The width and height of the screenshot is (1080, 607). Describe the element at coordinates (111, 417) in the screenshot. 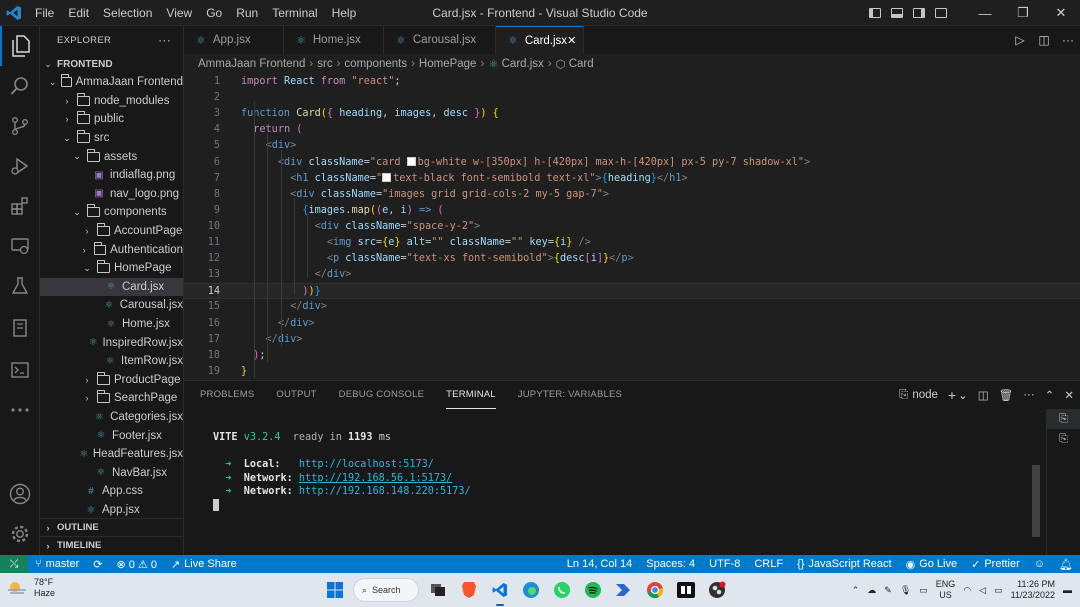

I see `tree-item-categories-jsx: ⚛ Categories.jsx` at that location.